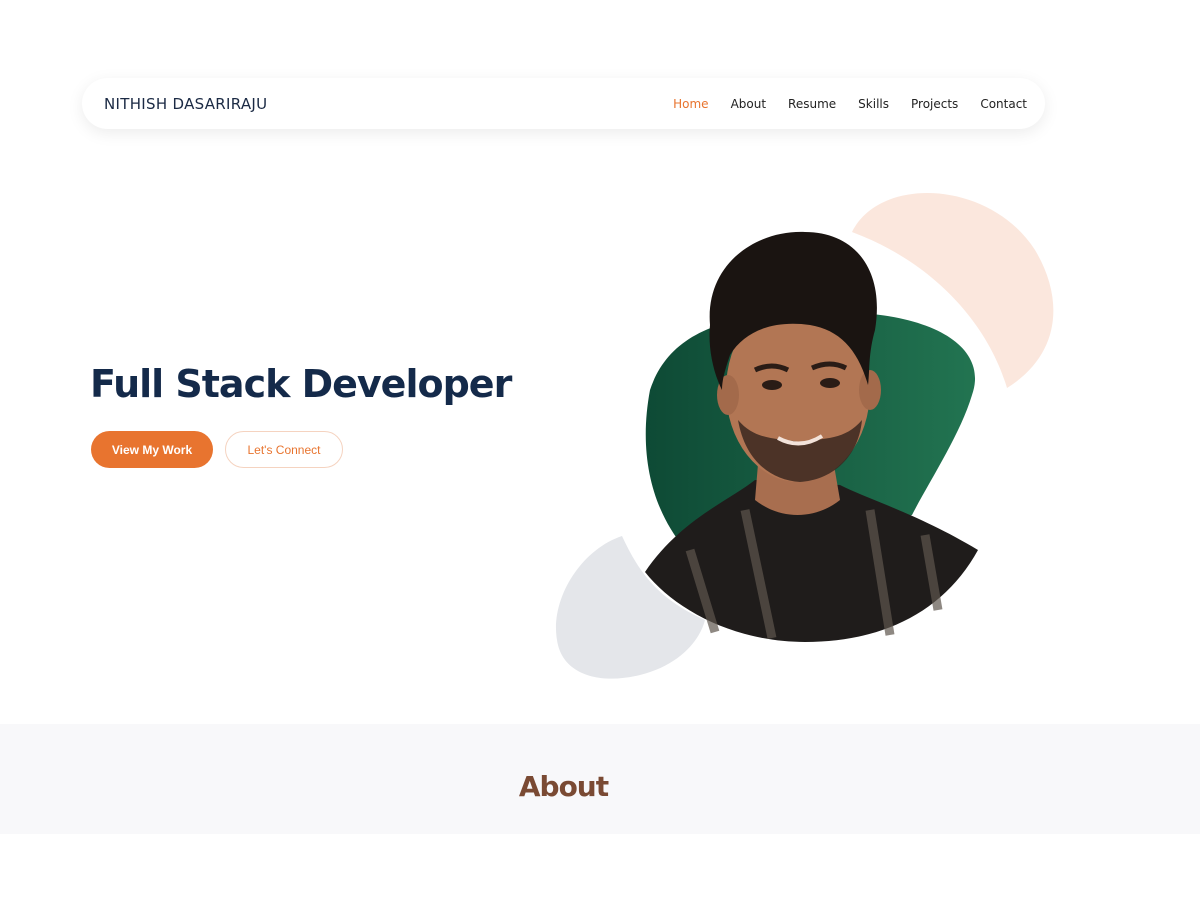  What do you see at coordinates (812, 104) in the screenshot?
I see `nav-link-resume: Resume` at bounding box center [812, 104].